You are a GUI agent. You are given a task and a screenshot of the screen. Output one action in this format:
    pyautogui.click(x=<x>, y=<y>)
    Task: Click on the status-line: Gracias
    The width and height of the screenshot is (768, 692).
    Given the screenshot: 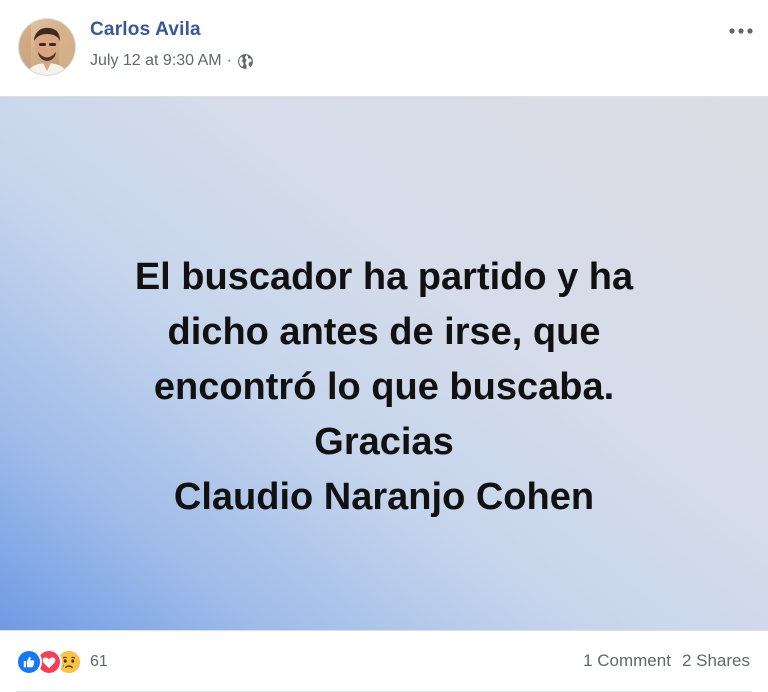 What is the action you would take?
    pyautogui.click(x=384, y=442)
    